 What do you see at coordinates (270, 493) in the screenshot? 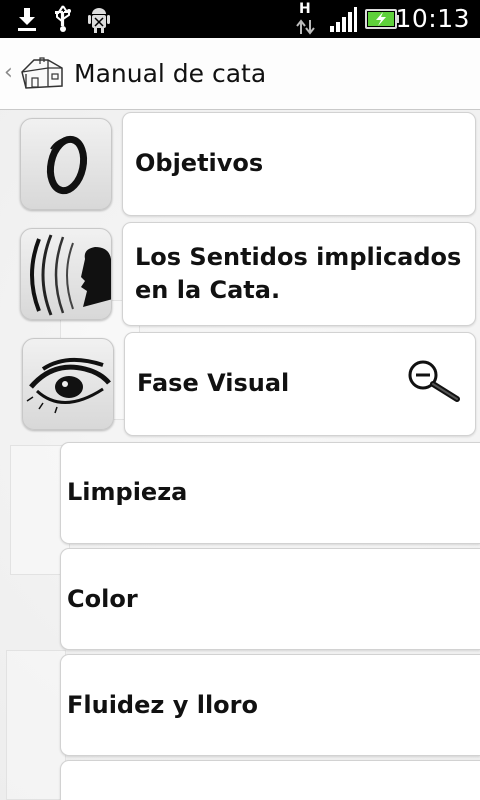
I see `subitem-limpieza: Limpieza` at bounding box center [270, 493].